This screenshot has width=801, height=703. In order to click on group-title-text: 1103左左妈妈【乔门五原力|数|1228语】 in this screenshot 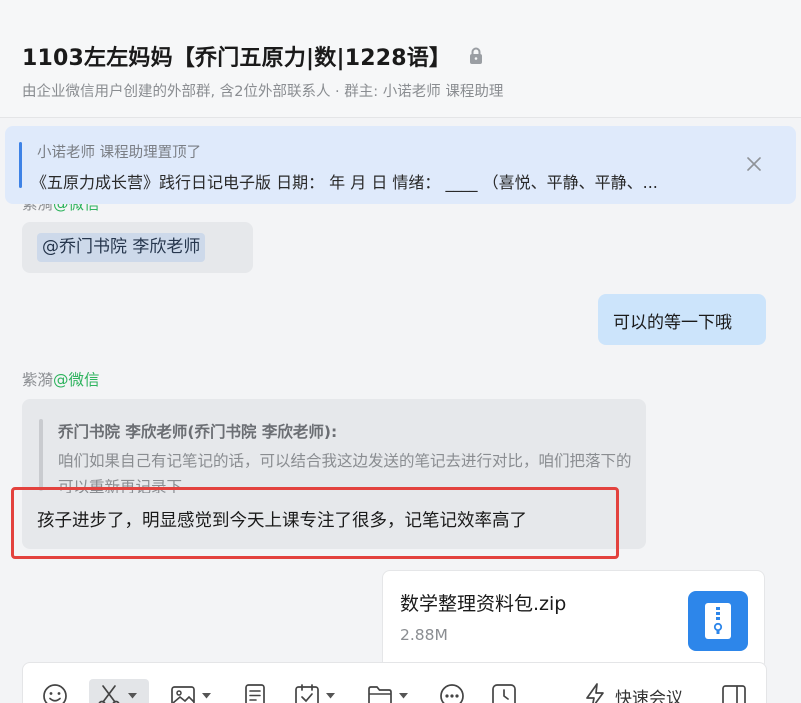, I will do `click(237, 58)`.